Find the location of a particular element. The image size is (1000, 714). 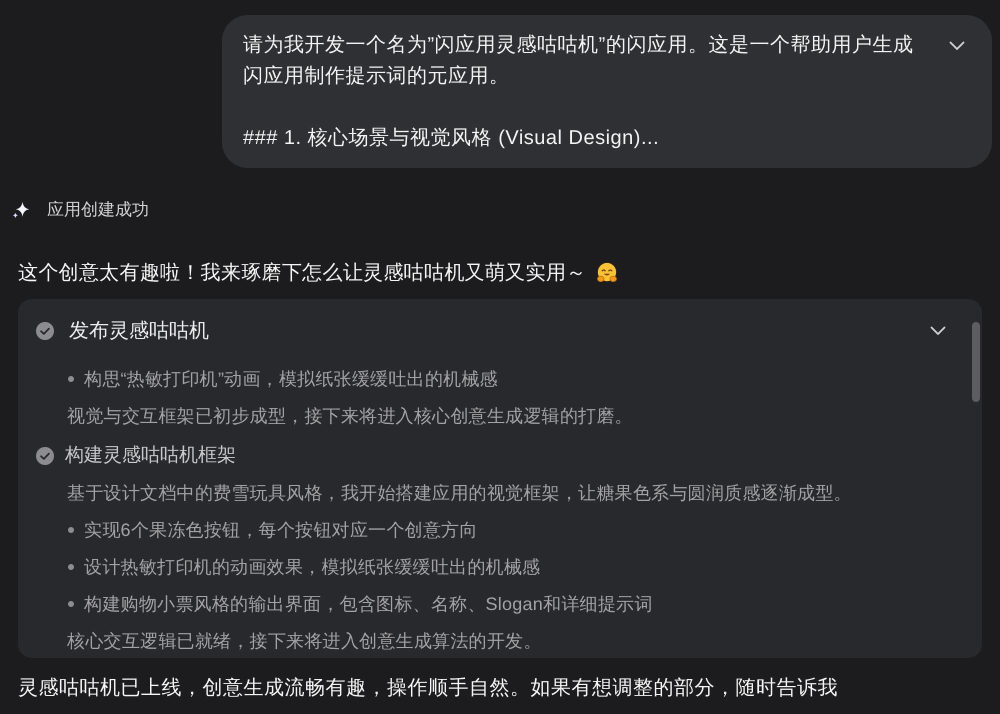

smiling-face-emoji-icon is located at coordinates (607, 273).